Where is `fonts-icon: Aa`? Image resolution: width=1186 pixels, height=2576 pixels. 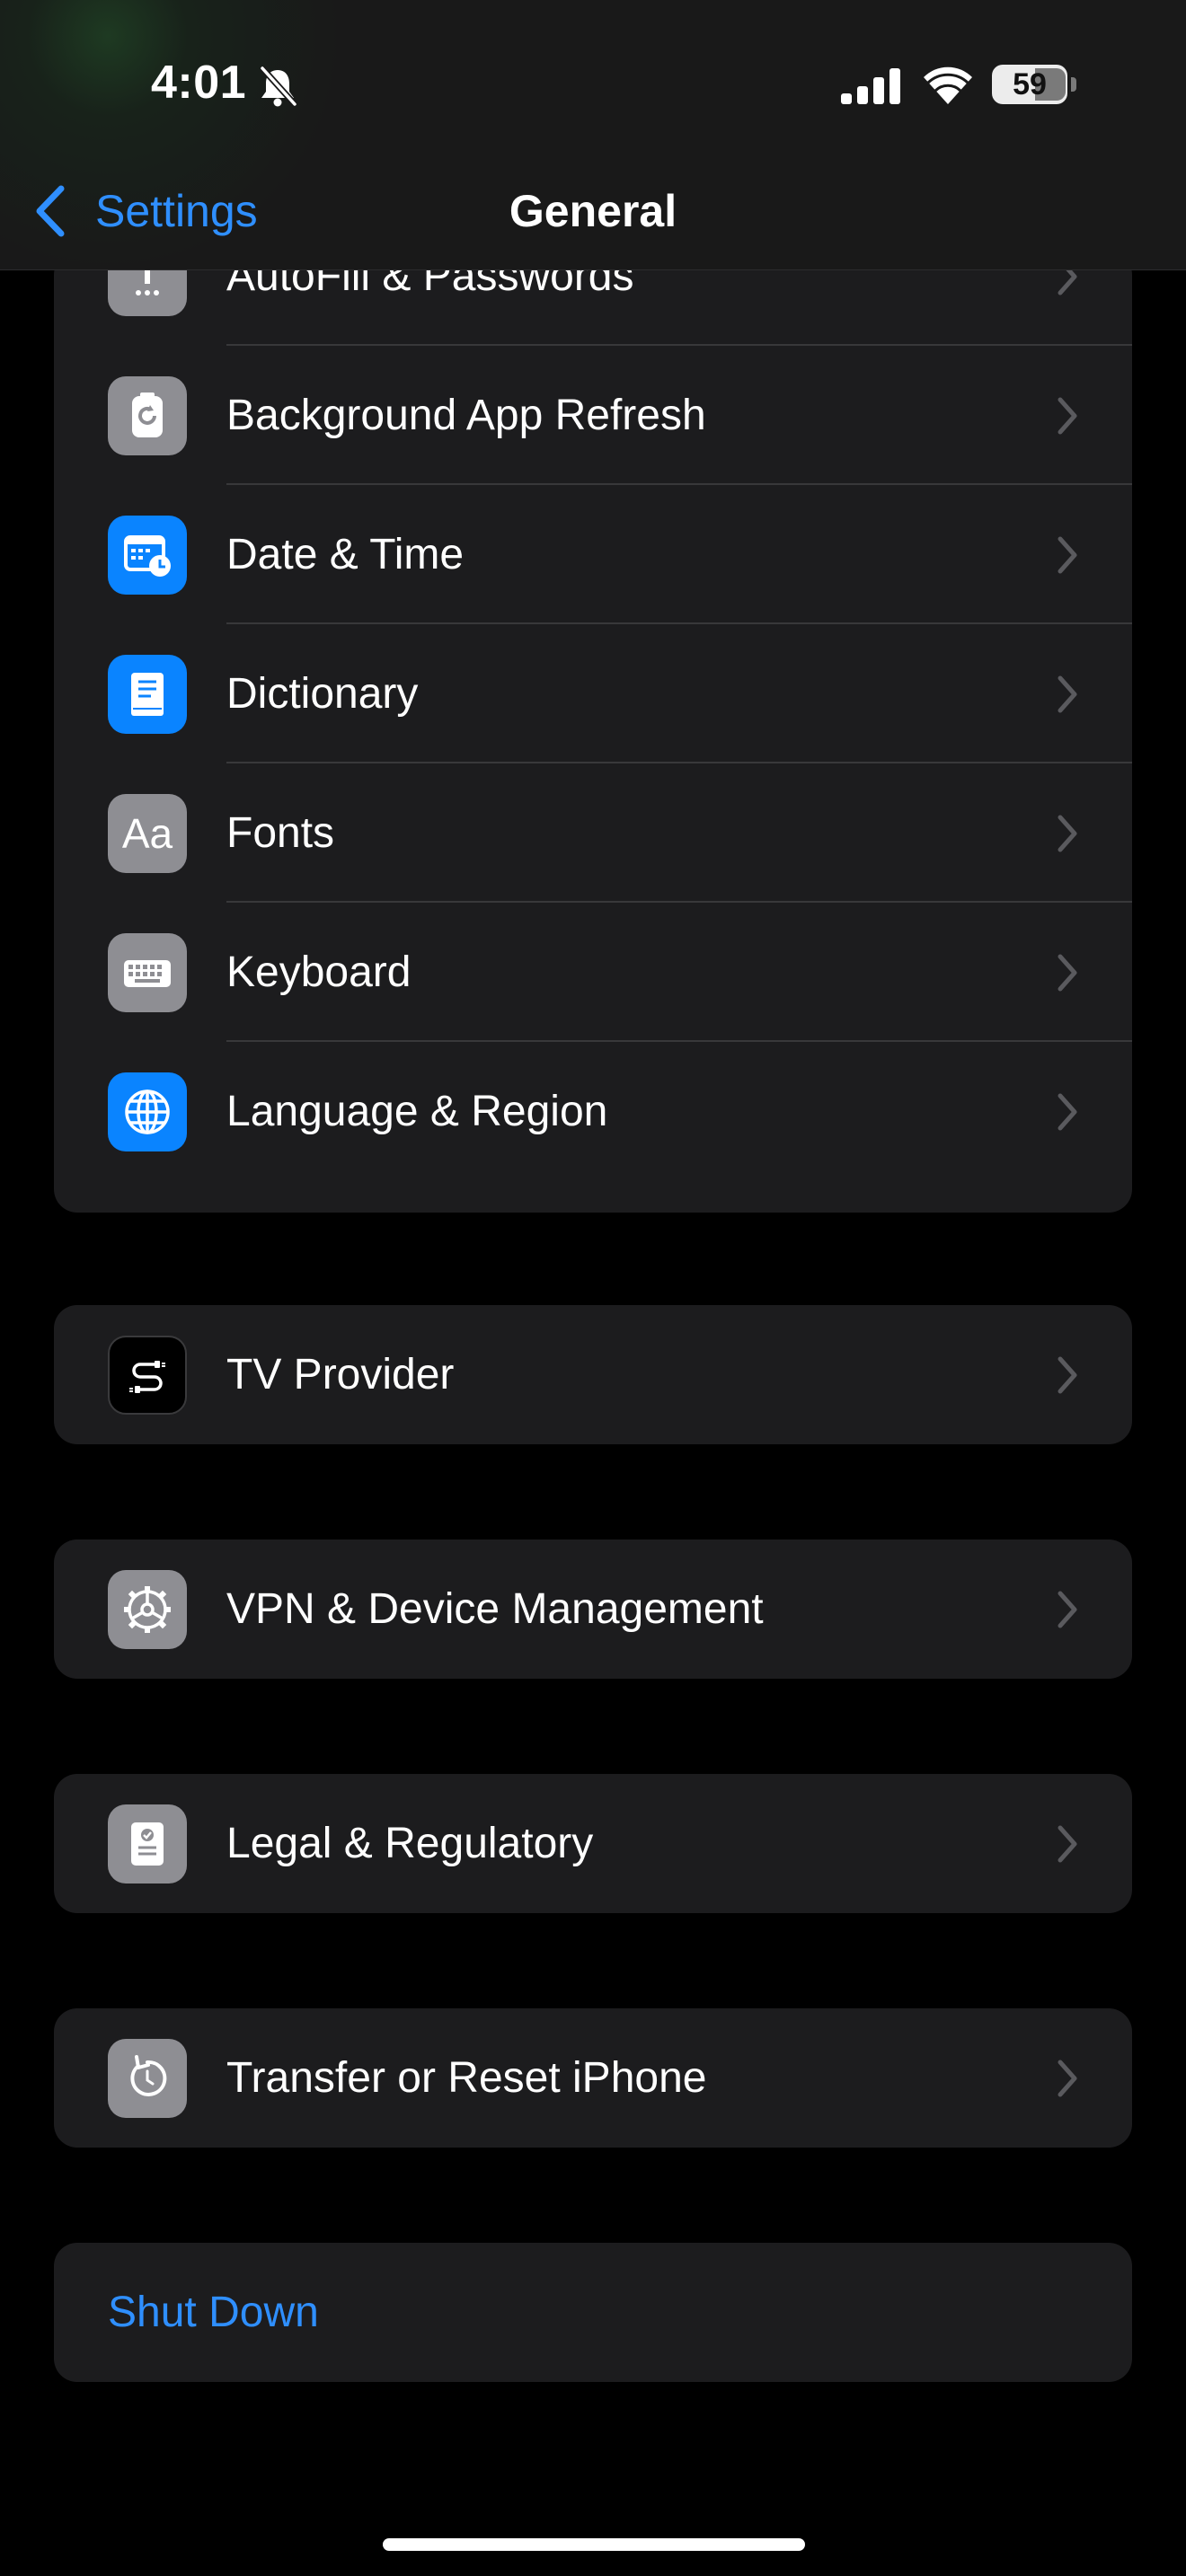 fonts-icon: Aa is located at coordinates (147, 833).